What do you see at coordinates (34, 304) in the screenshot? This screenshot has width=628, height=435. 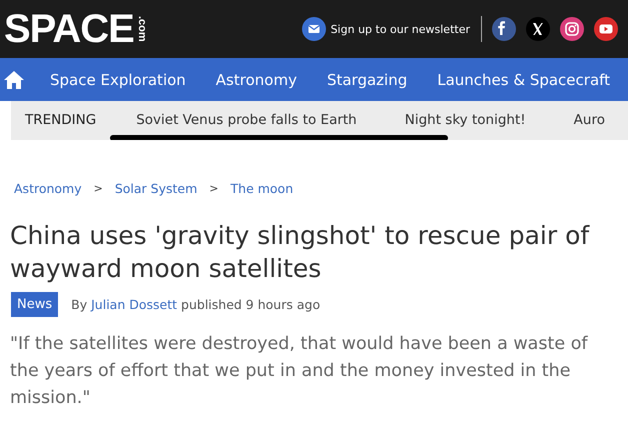 I see `category-tag: News` at bounding box center [34, 304].